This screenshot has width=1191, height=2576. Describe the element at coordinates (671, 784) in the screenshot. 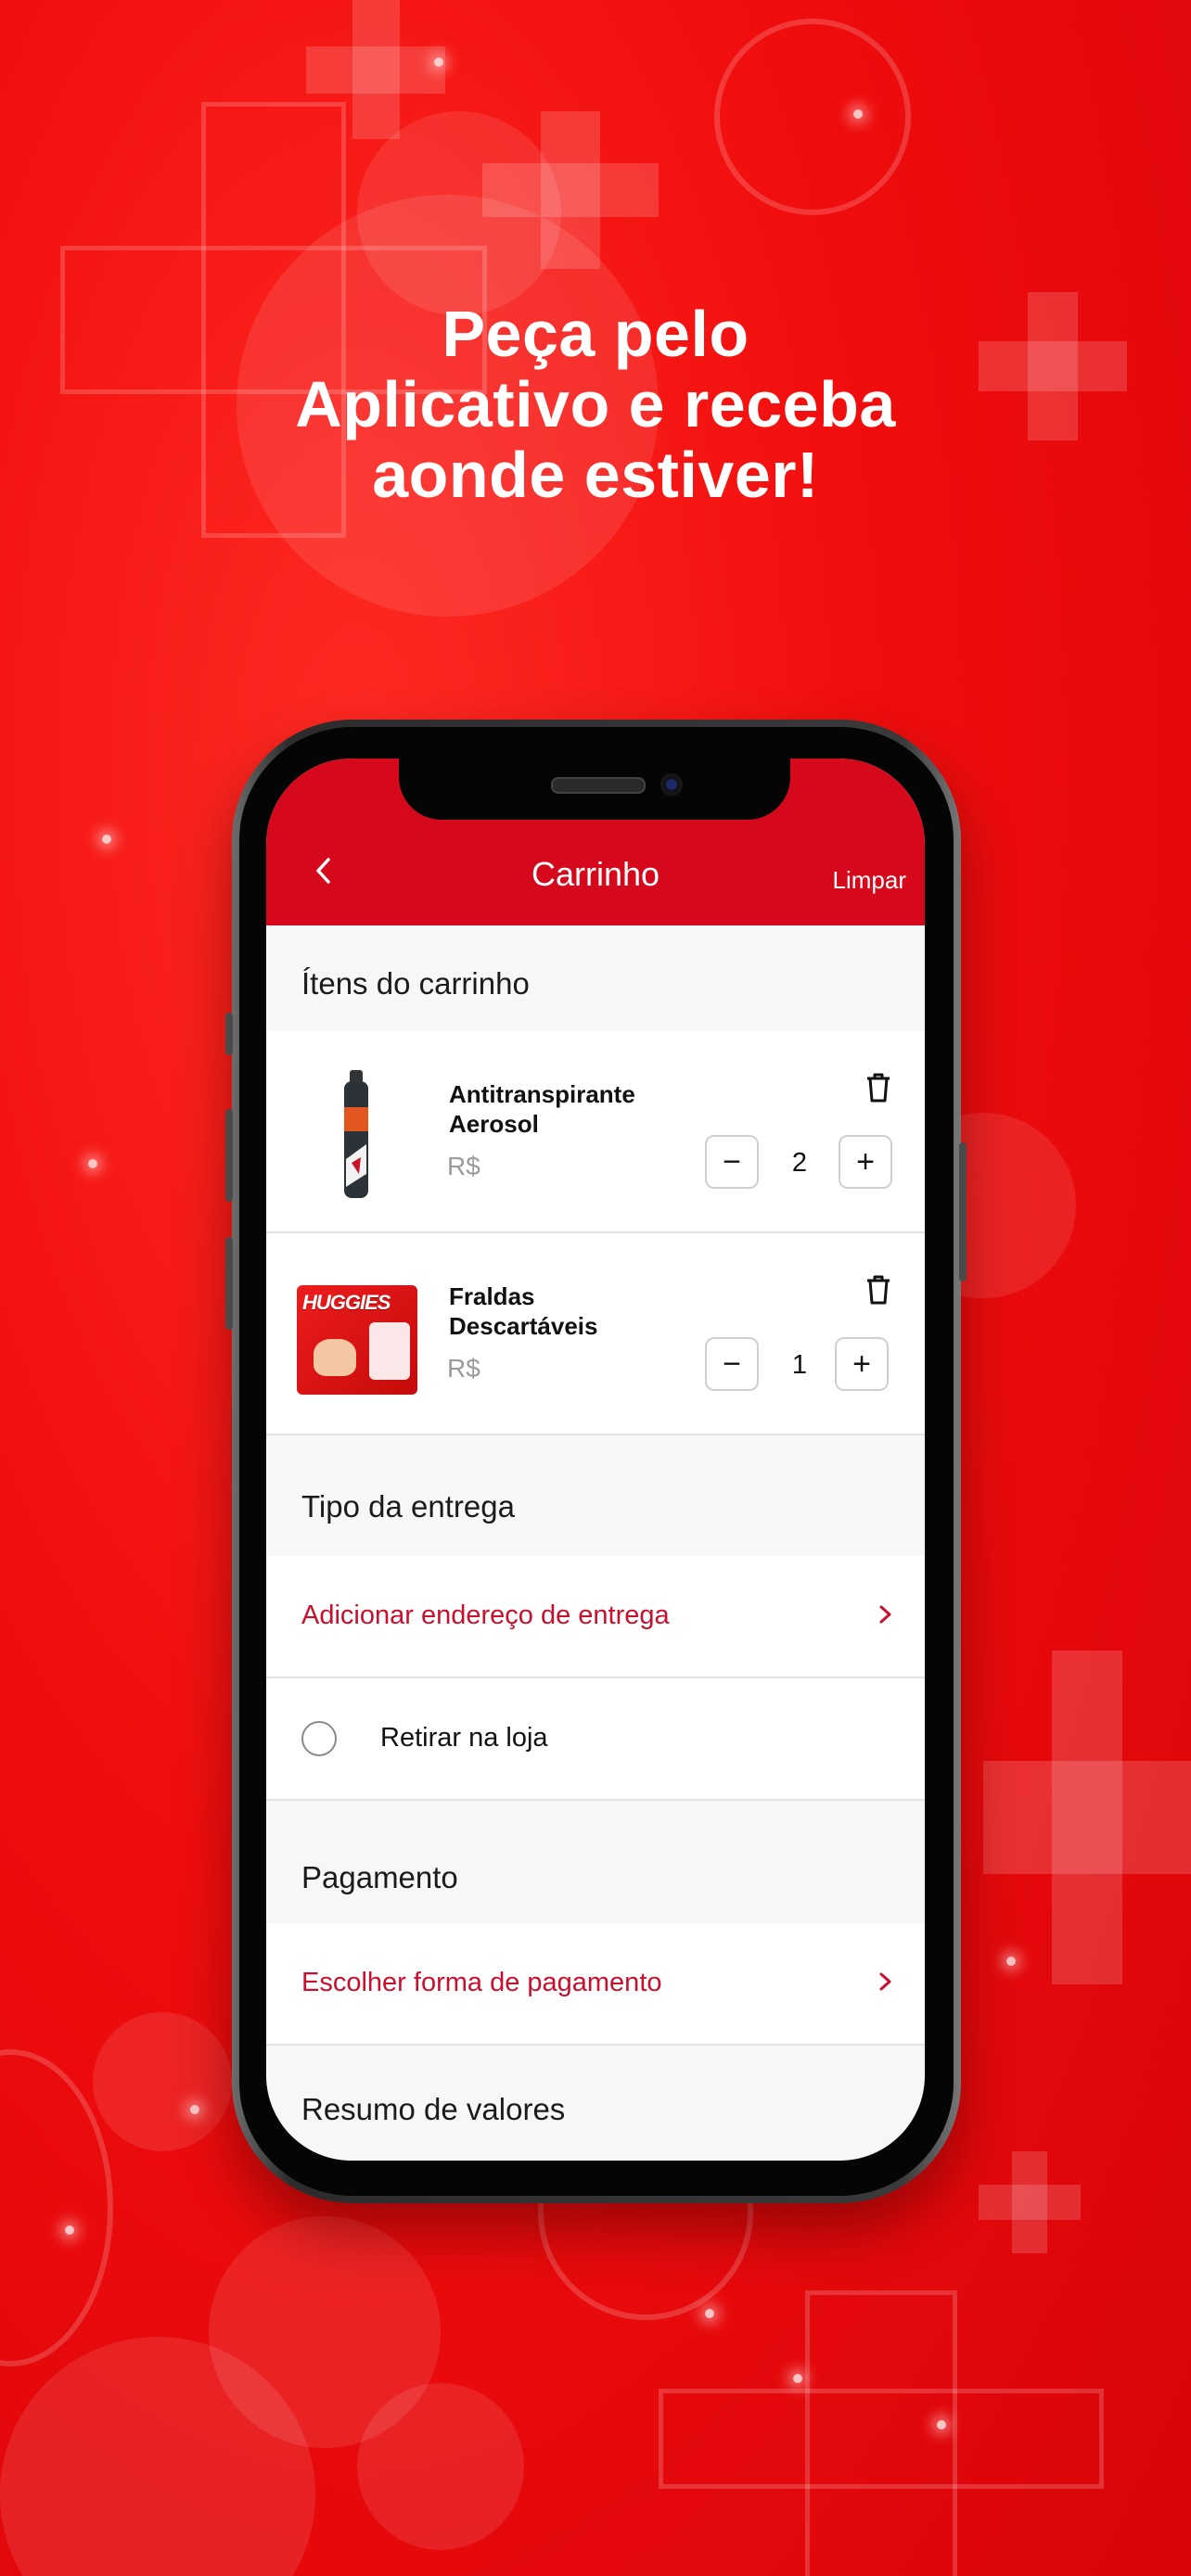

I see `front-camera` at that location.